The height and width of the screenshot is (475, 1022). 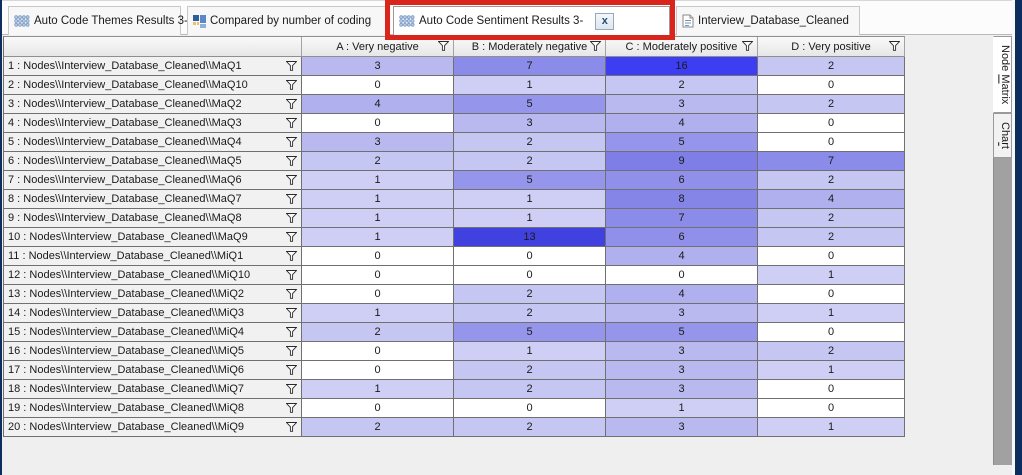 What do you see at coordinates (378, 104) in the screenshot?
I see `matrix-cell-r3-ca: 4` at bounding box center [378, 104].